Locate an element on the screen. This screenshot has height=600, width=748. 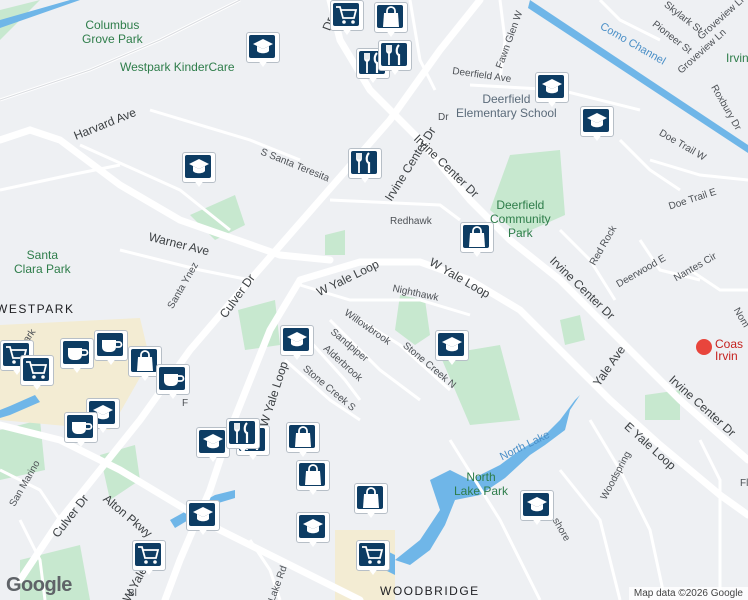
coast-irvin-label: Coas Irvin is located at coordinates (729, 350).